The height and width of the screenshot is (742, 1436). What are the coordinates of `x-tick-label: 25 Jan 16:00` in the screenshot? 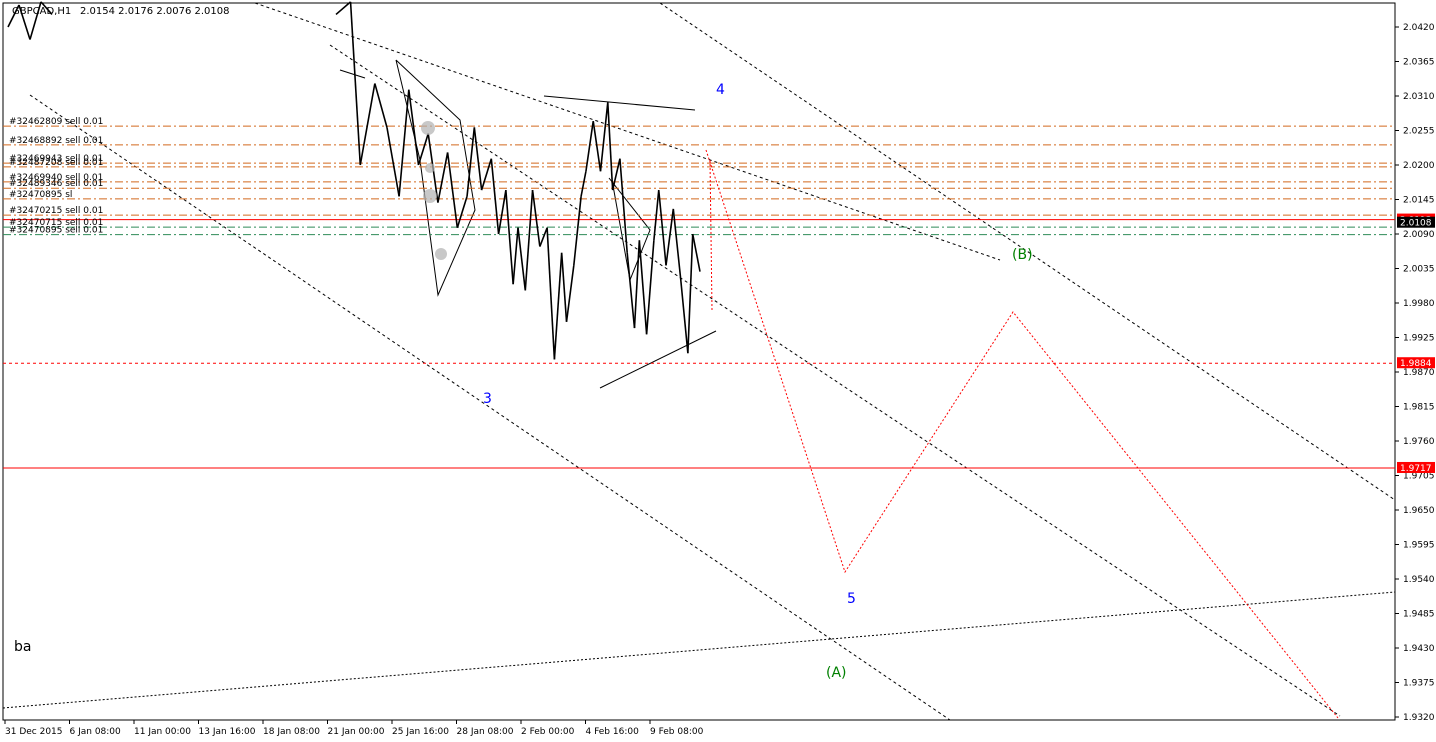 It's located at (420, 732).